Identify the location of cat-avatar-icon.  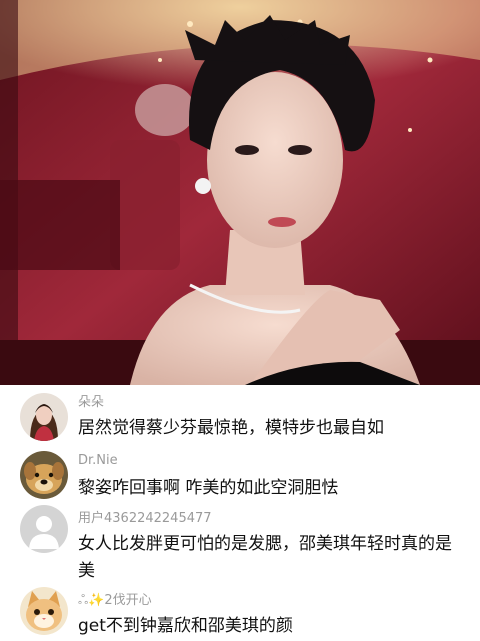
(44, 611).